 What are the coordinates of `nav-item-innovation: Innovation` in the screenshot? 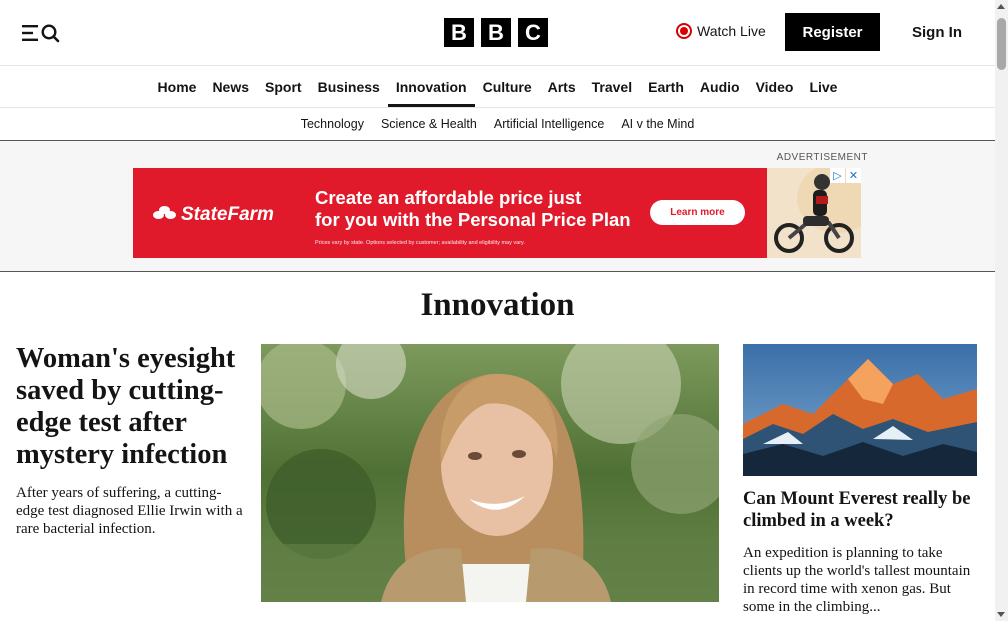 It's located at (431, 86).